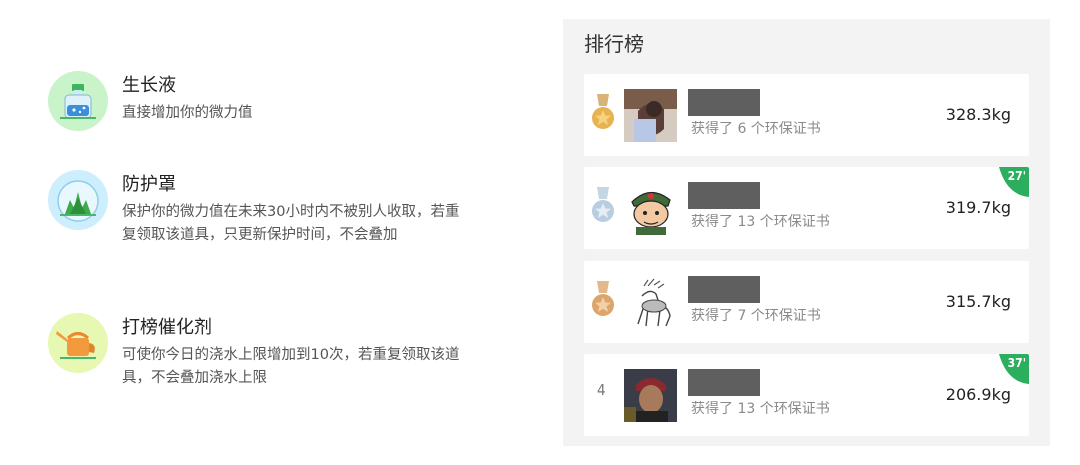 Image resolution: width=1080 pixels, height=465 pixels. What do you see at coordinates (1016, 363) in the screenshot?
I see `rank-change-value: 37'` at bounding box center [1016, 363].